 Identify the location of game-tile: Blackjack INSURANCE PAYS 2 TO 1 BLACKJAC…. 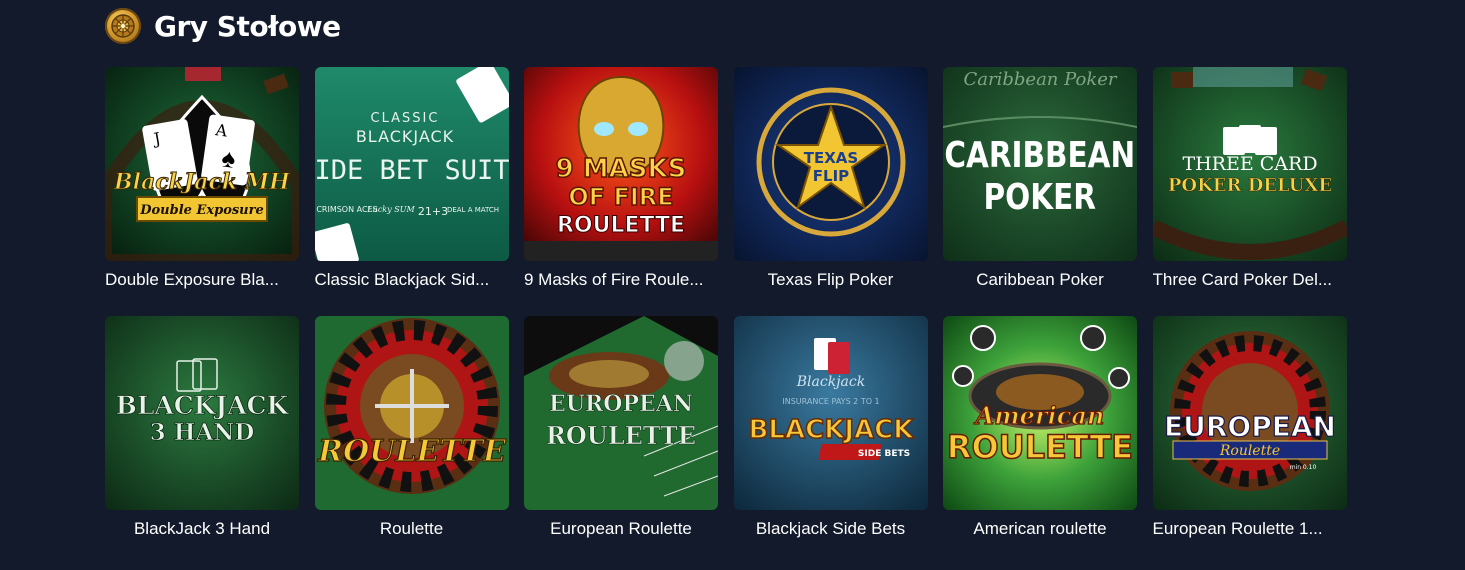
(830, 428).